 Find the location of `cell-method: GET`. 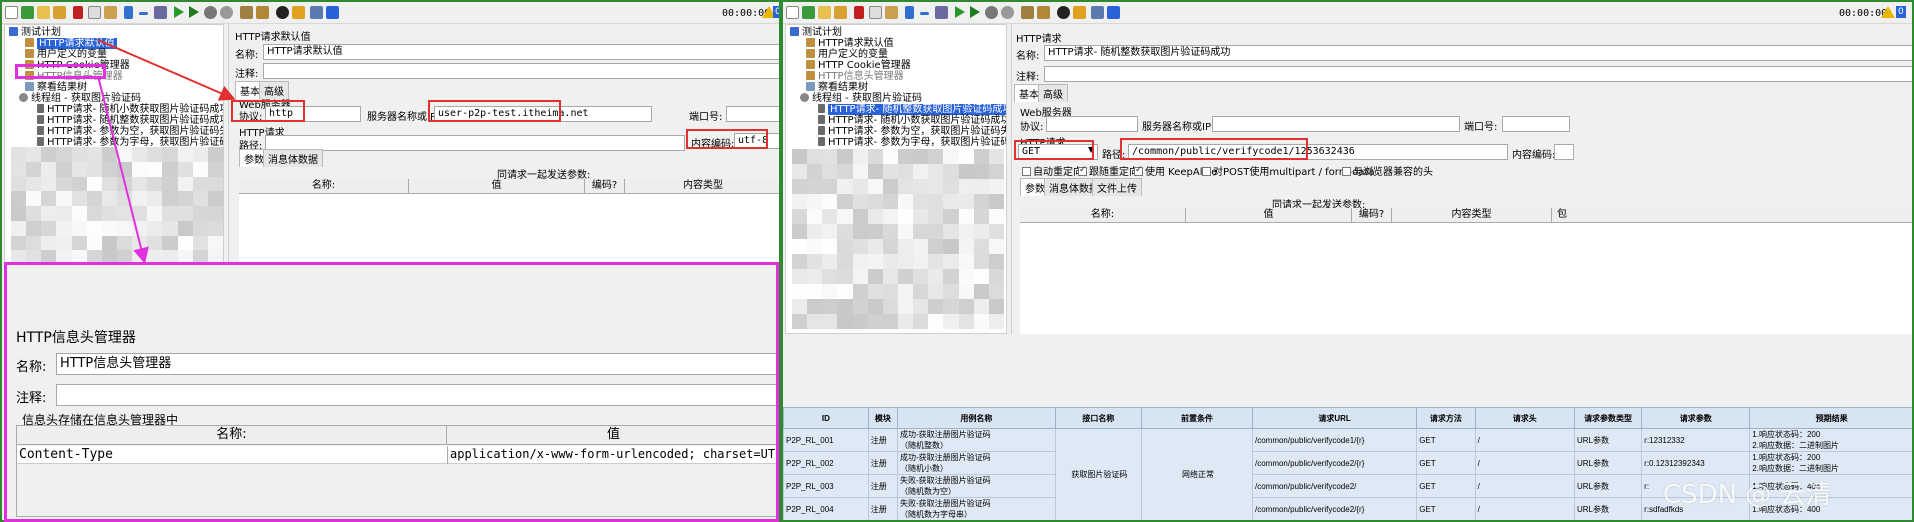

cell-method: GET is located at coordinates (1446, 463).